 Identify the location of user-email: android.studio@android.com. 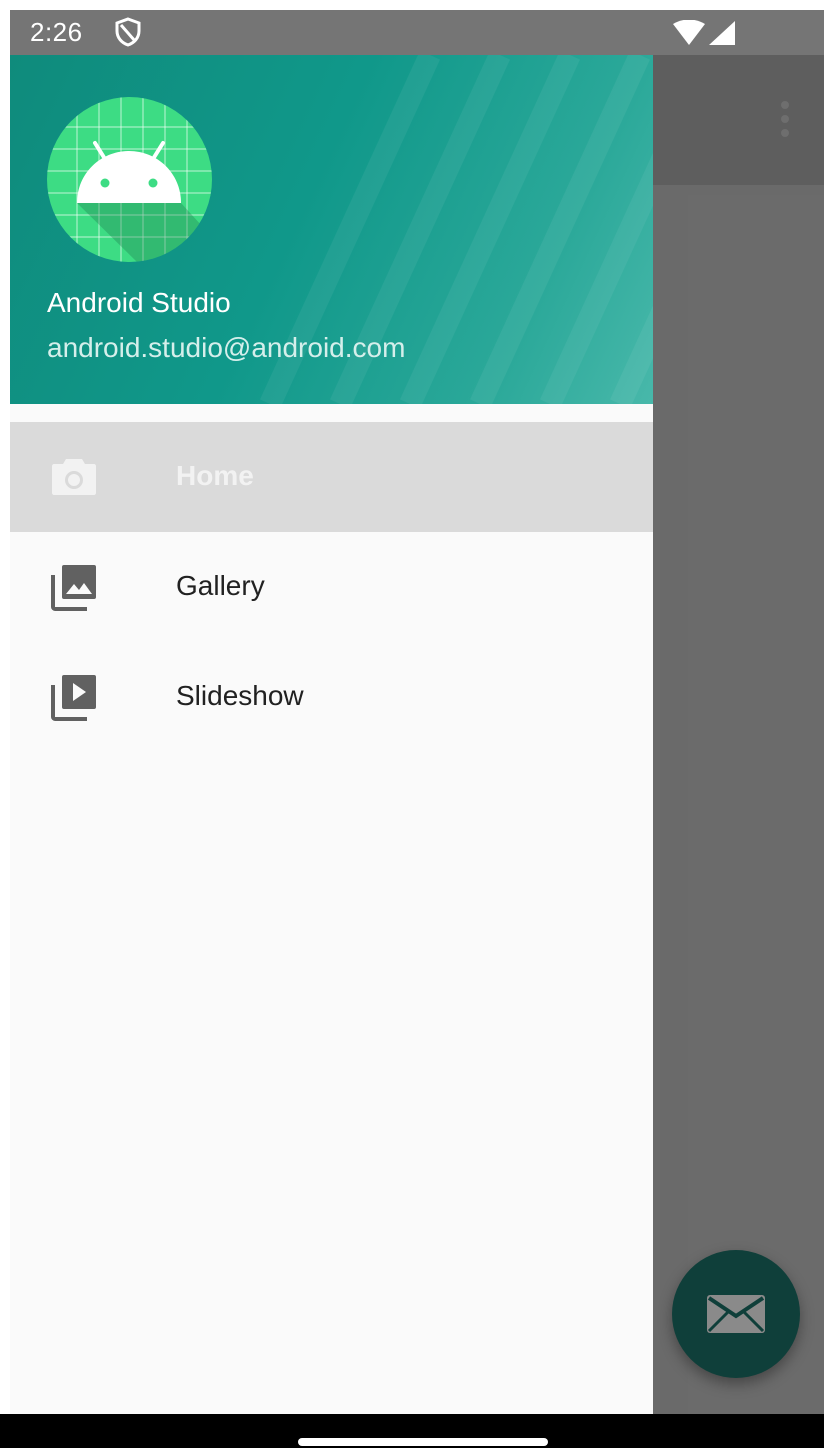
(226, 347).